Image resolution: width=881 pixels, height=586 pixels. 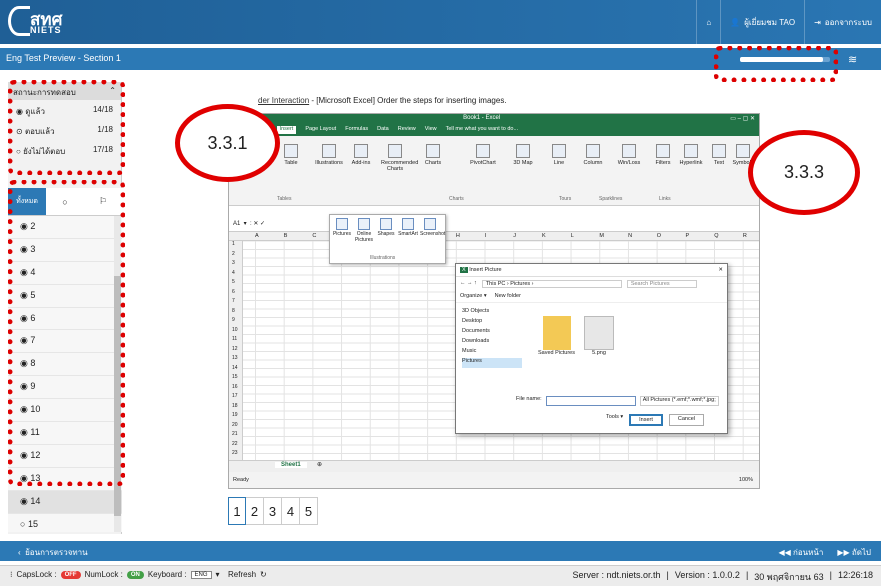 What do you see at coordinates (614, 420) in the screenshot?
I see `tools-button: Tools ▾` at bounding box center [614, 420].